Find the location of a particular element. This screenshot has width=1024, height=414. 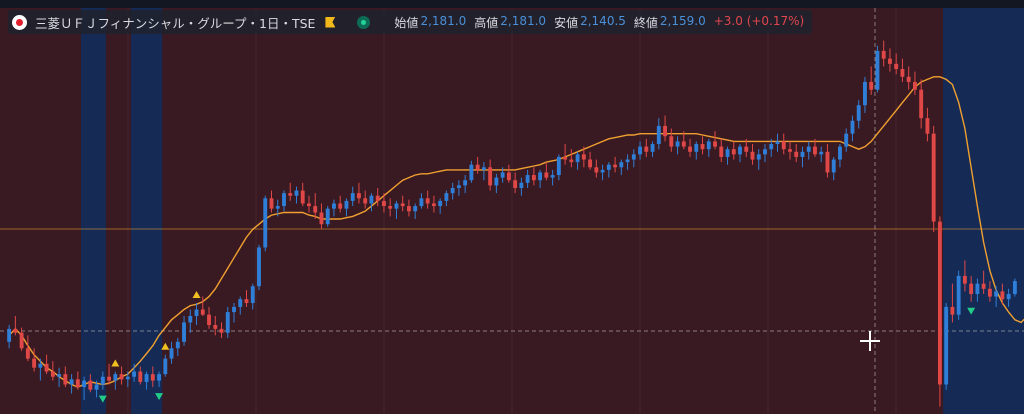

status-dot-icon is located at coordinates (364, 22).